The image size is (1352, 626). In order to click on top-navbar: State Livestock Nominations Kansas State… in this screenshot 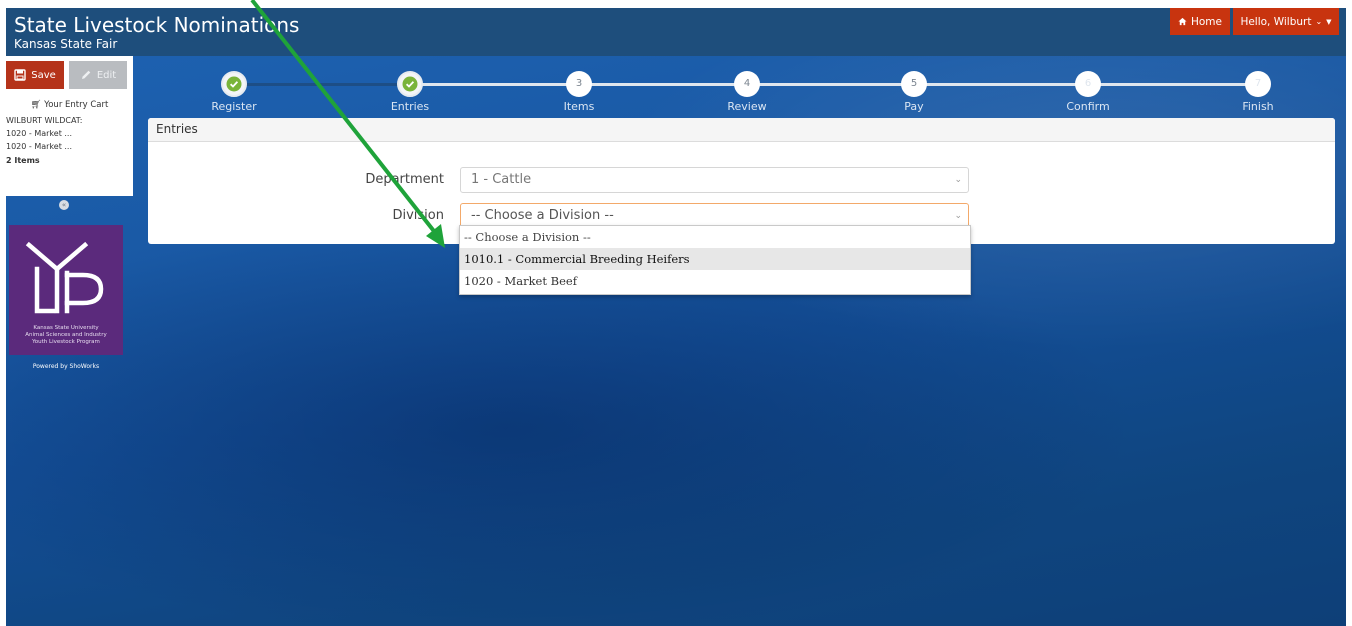, I will do `click(676, 32)`.